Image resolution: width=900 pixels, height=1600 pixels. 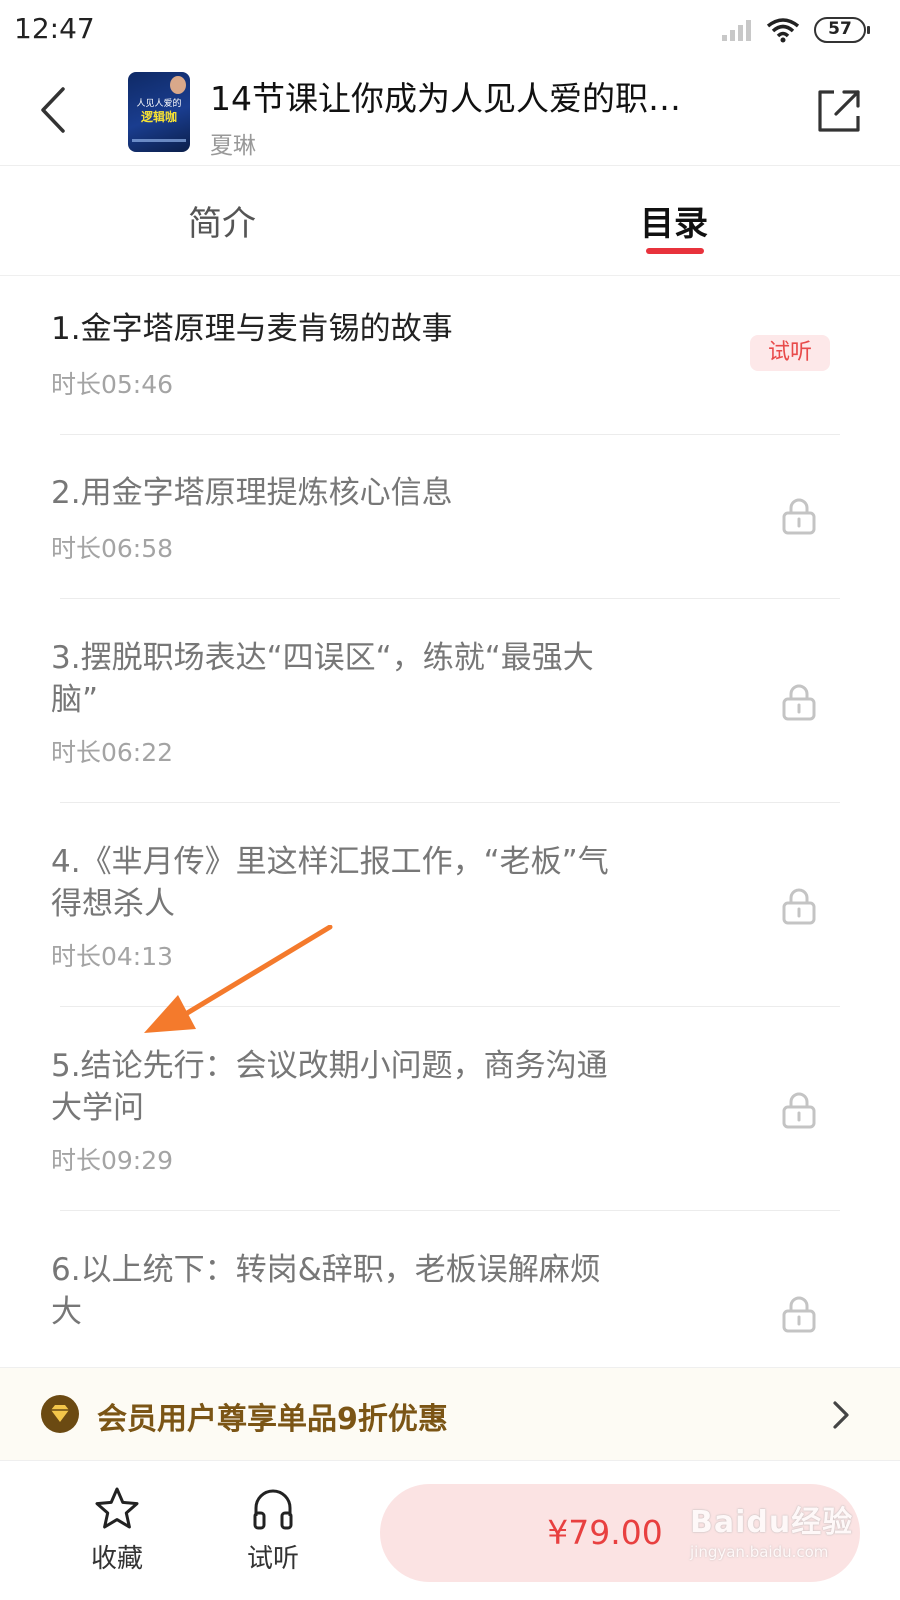 I want to click on lesson-title: 2.用金字塔原理提炼核心信息, so click(x=252, y=493).